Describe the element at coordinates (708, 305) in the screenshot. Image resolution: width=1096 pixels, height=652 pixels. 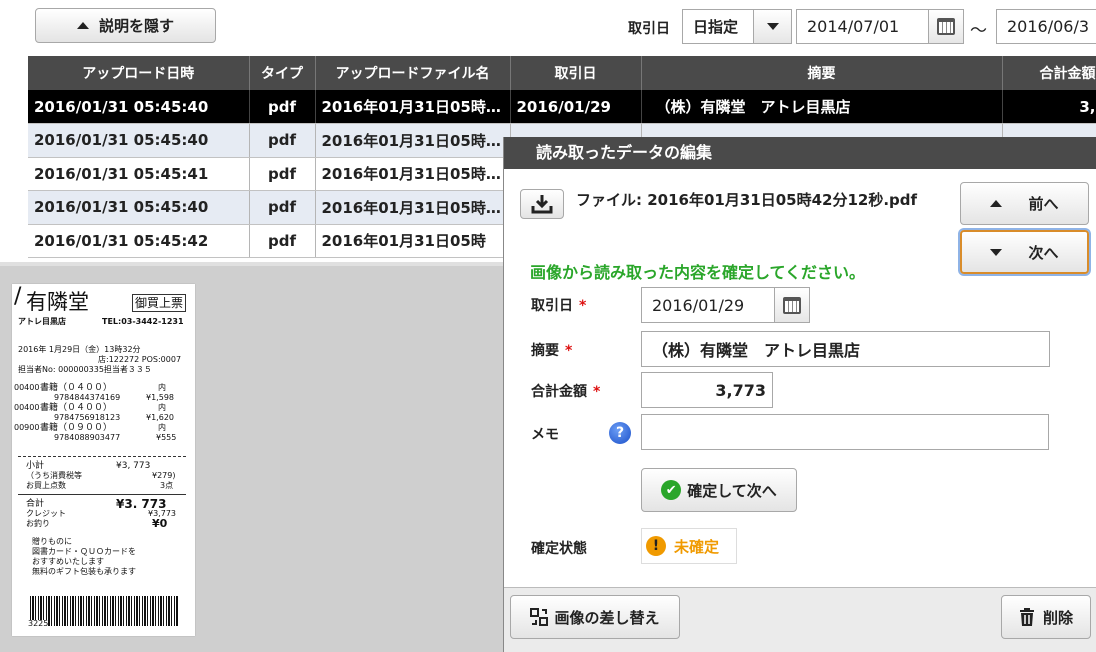
I see `trade-date-input: 2016/01/29` at that location.